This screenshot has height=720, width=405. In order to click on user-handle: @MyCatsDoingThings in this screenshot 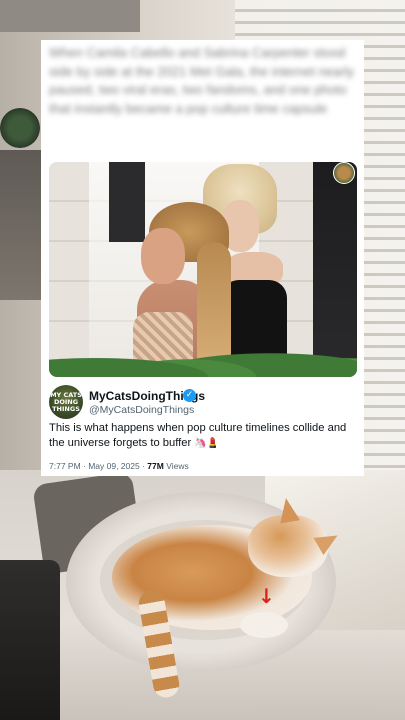, I will do `click(141, 410)`.